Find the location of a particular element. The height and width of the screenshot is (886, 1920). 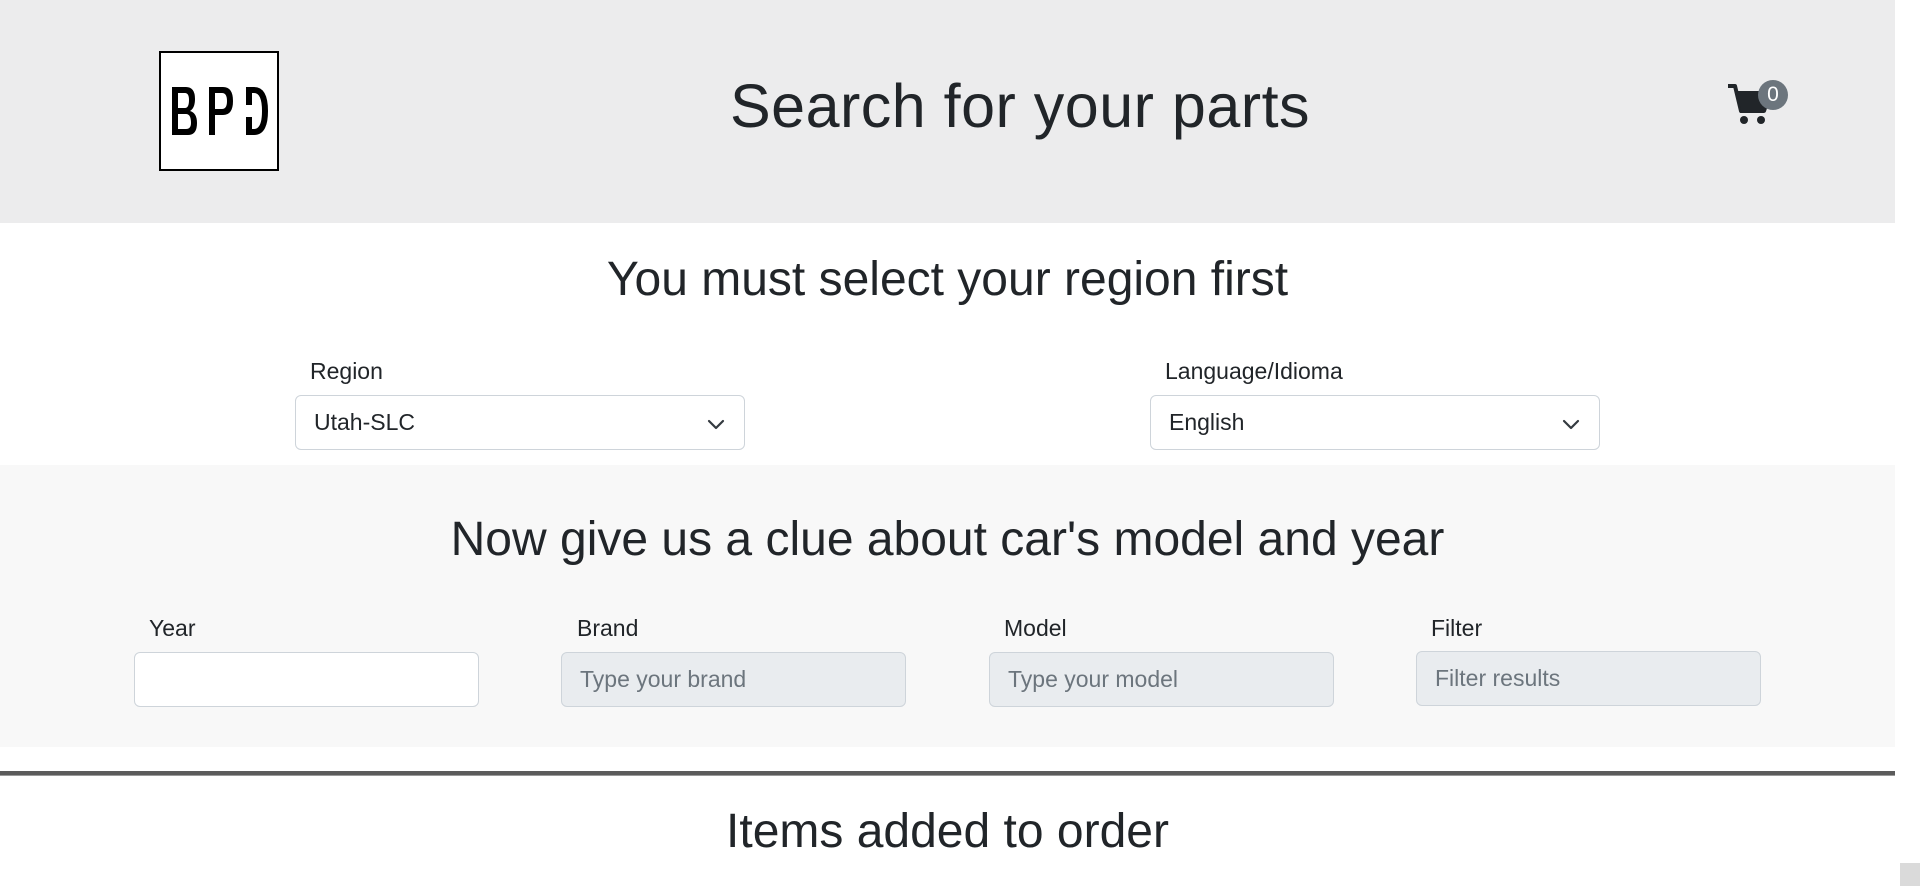

language-label: Language/Idioma is located at coordinates (1254, 371).